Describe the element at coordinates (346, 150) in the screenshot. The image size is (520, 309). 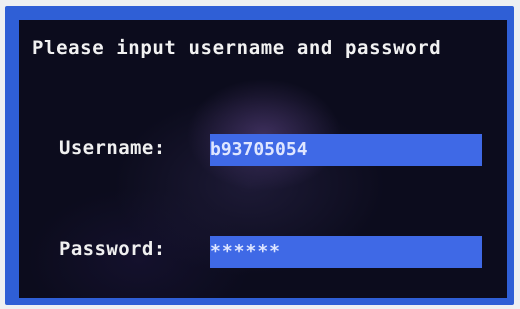
I see `username-field: b93705054` at that location.